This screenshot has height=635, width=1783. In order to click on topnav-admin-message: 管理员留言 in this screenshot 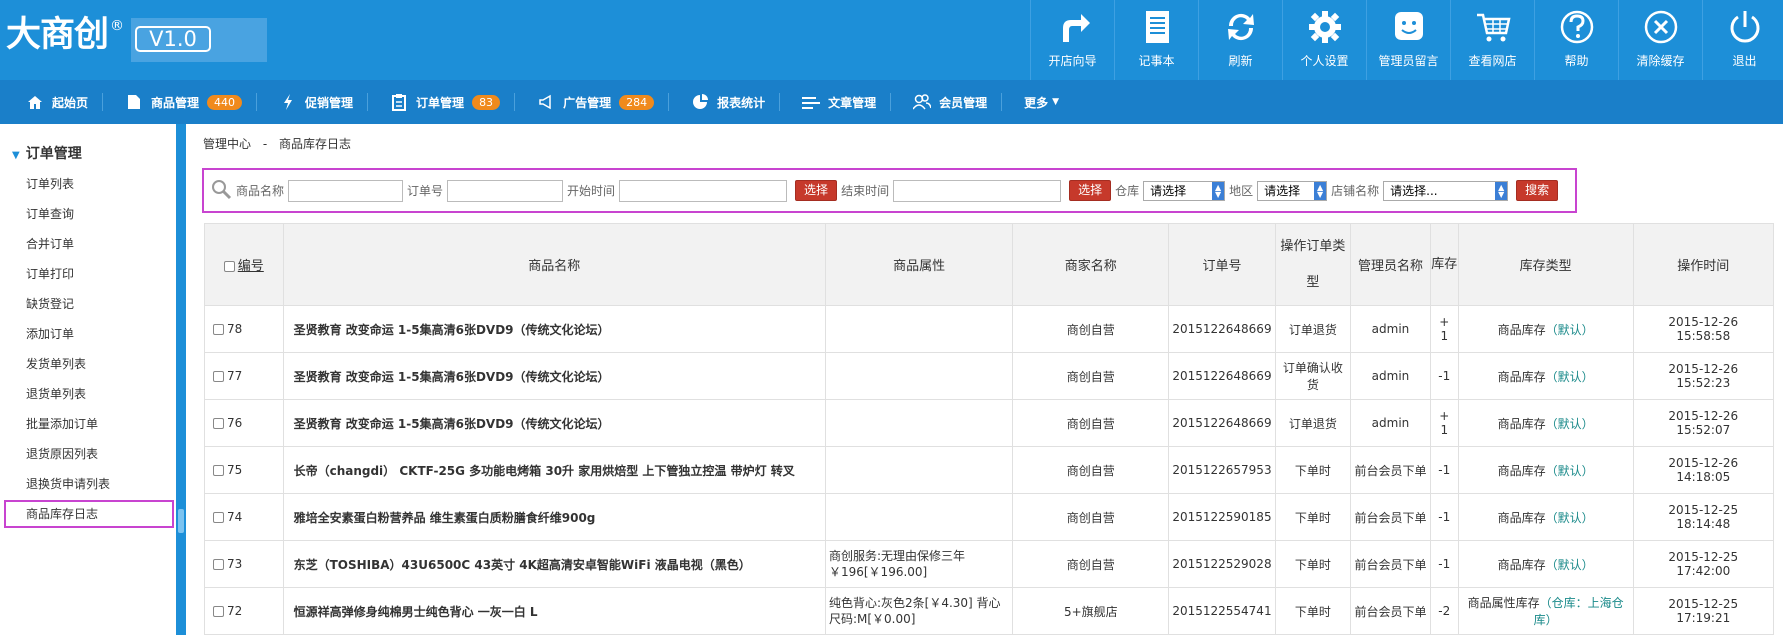, I will do `click(1408, 40)`.